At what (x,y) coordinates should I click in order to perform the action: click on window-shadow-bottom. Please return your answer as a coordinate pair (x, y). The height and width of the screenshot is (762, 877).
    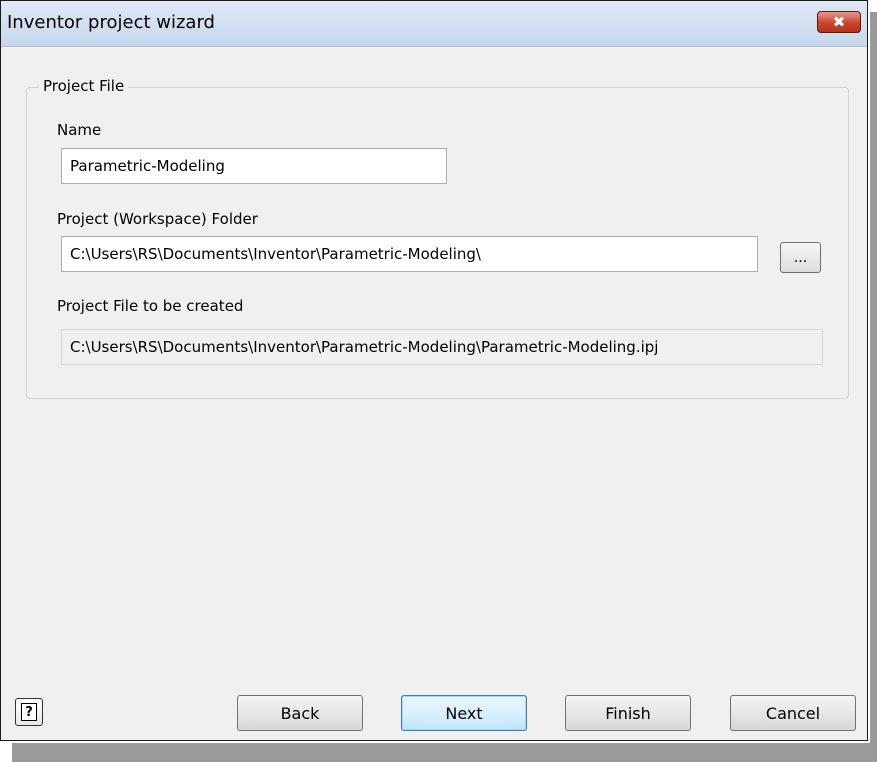
    Looking at the image, I should click on (444, 752).